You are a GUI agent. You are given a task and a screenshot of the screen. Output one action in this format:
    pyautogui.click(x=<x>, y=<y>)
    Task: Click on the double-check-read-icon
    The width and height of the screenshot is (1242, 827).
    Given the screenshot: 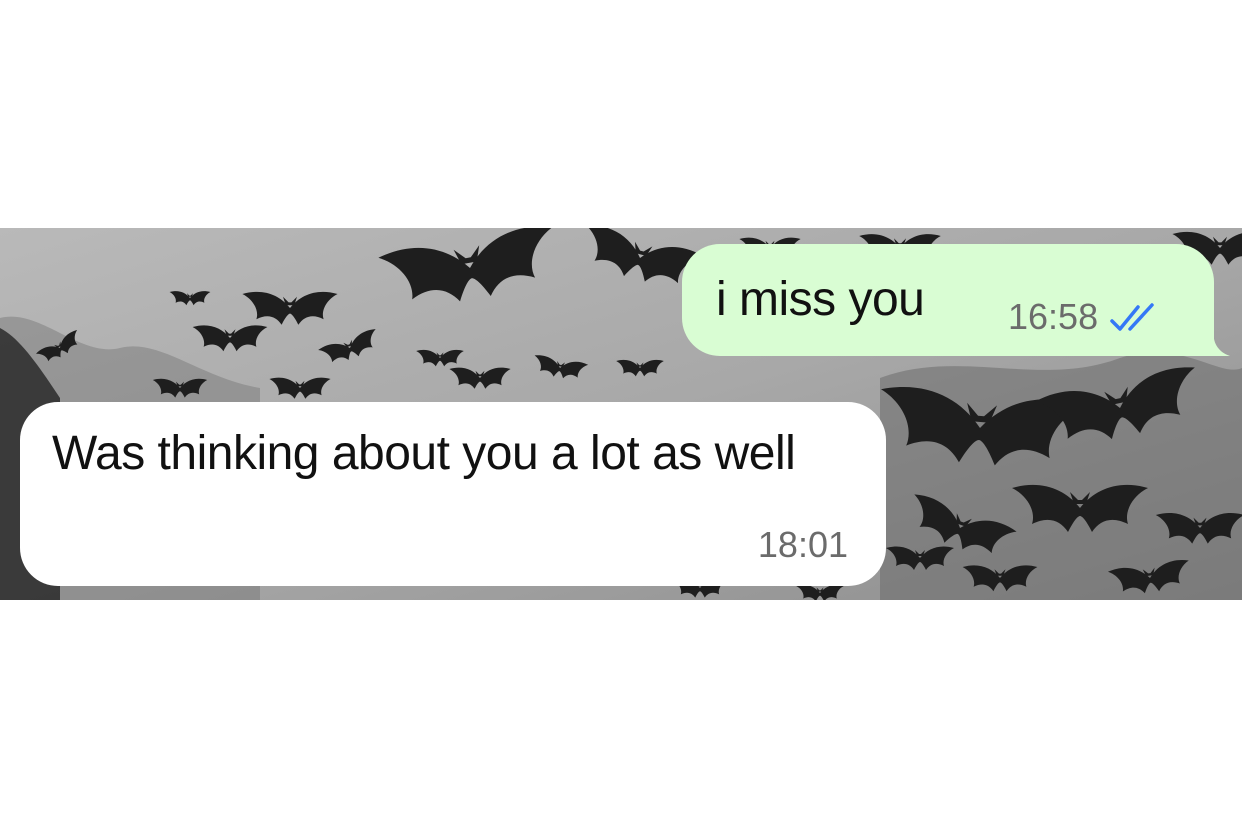 What is the action you would take?
    pyautogui.click(x=1132, y=317)
    